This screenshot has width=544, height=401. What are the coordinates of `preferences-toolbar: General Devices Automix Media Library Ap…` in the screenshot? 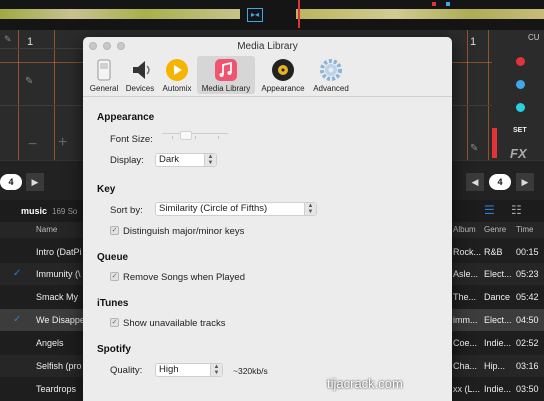 It's located at (267, 75).